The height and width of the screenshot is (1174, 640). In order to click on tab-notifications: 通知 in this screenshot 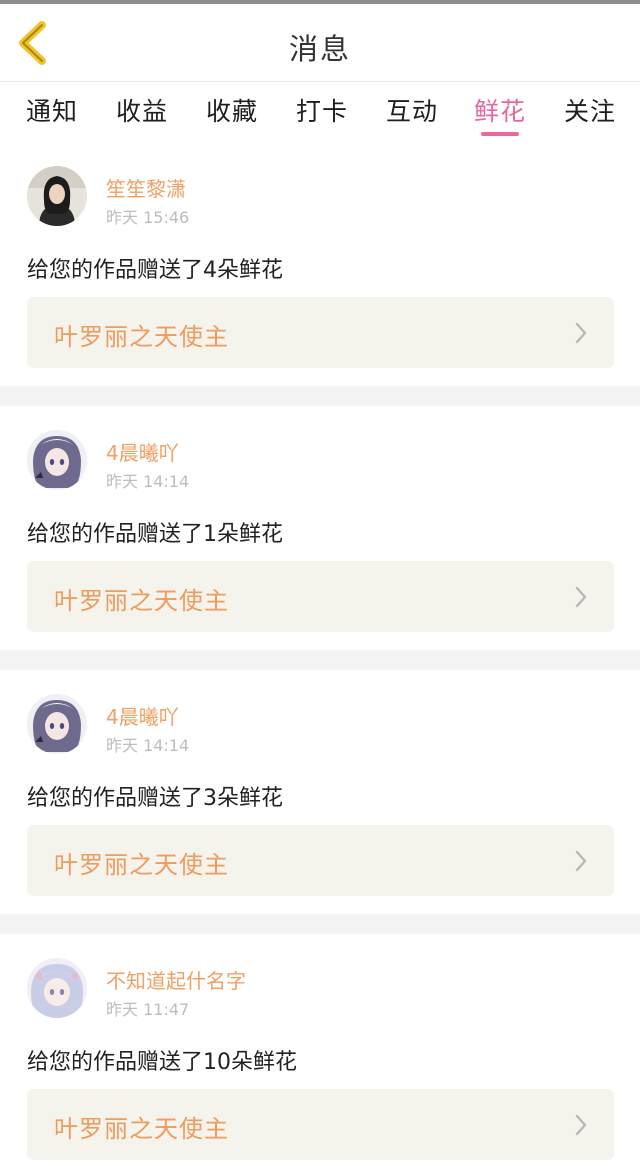, I will do `click(52, 110)`.